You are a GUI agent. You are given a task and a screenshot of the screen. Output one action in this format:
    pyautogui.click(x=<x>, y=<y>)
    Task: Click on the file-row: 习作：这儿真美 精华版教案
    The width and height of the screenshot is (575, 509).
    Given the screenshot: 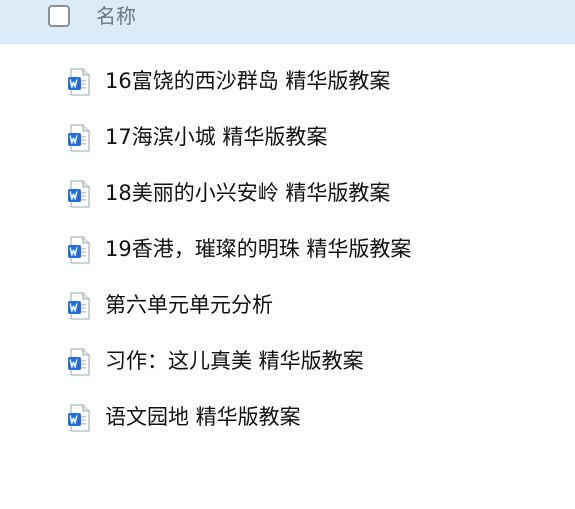 What is the action you would take?
    pyautogui.click(x=287, y=361)
    